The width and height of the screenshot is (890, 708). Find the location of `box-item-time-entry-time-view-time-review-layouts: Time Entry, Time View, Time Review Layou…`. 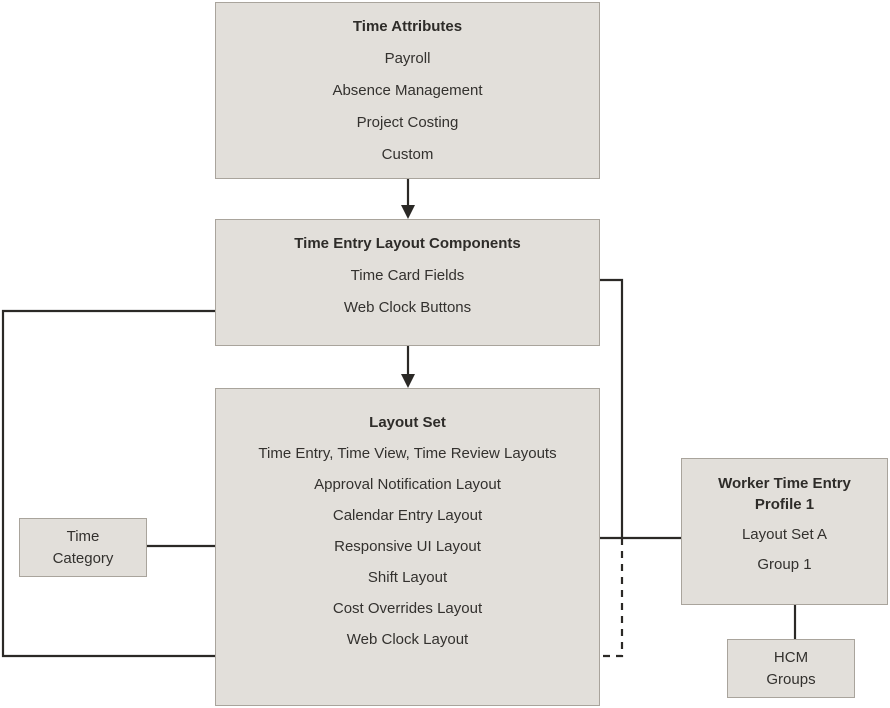

box-item-time-entry-time-view-time-review-layouts: Time Entry, Time View, Time Review Layou… is located at coordinates (407, 453).